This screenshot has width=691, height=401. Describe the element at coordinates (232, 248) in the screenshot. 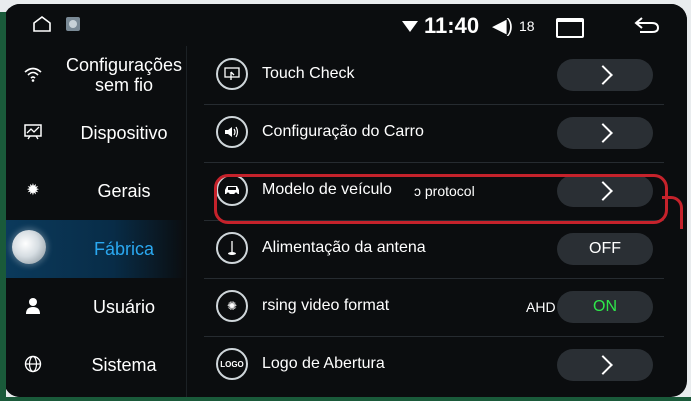

I see `antenna-icon` at that location.